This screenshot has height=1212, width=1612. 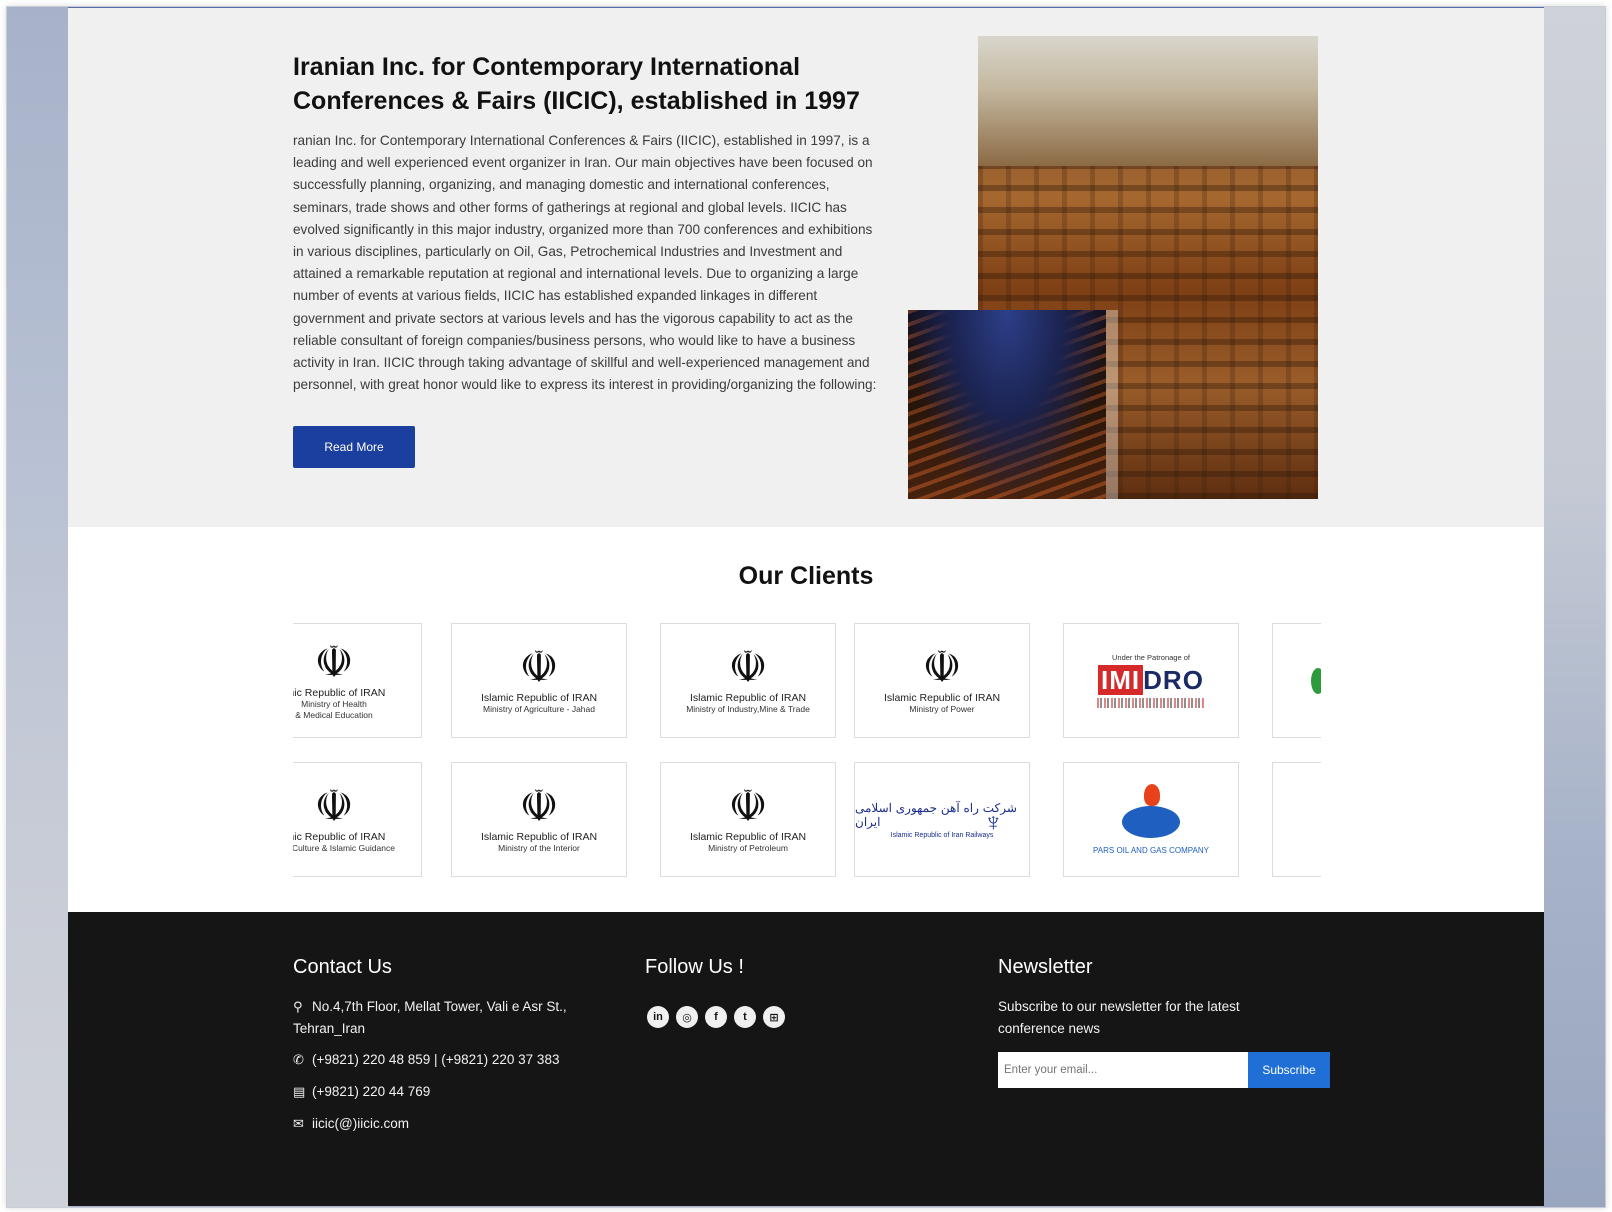 I want to click on facebook-icon: f, so click(x=716, y=1017).